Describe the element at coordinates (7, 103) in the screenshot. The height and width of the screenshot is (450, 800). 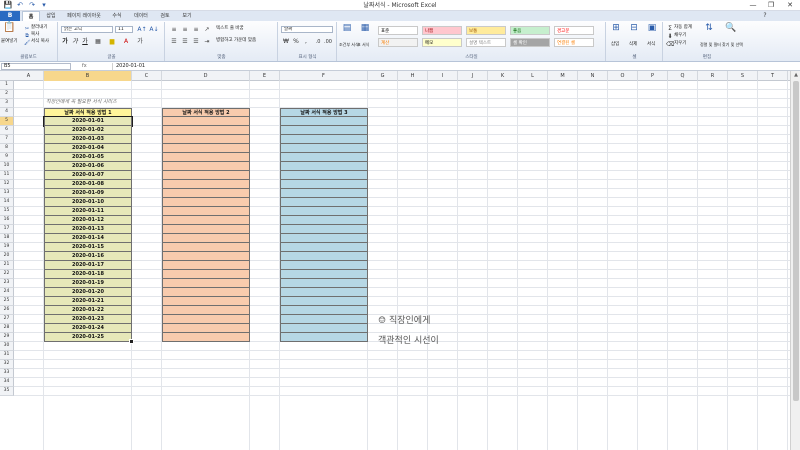
I see `row-header-3: 3` at that location.